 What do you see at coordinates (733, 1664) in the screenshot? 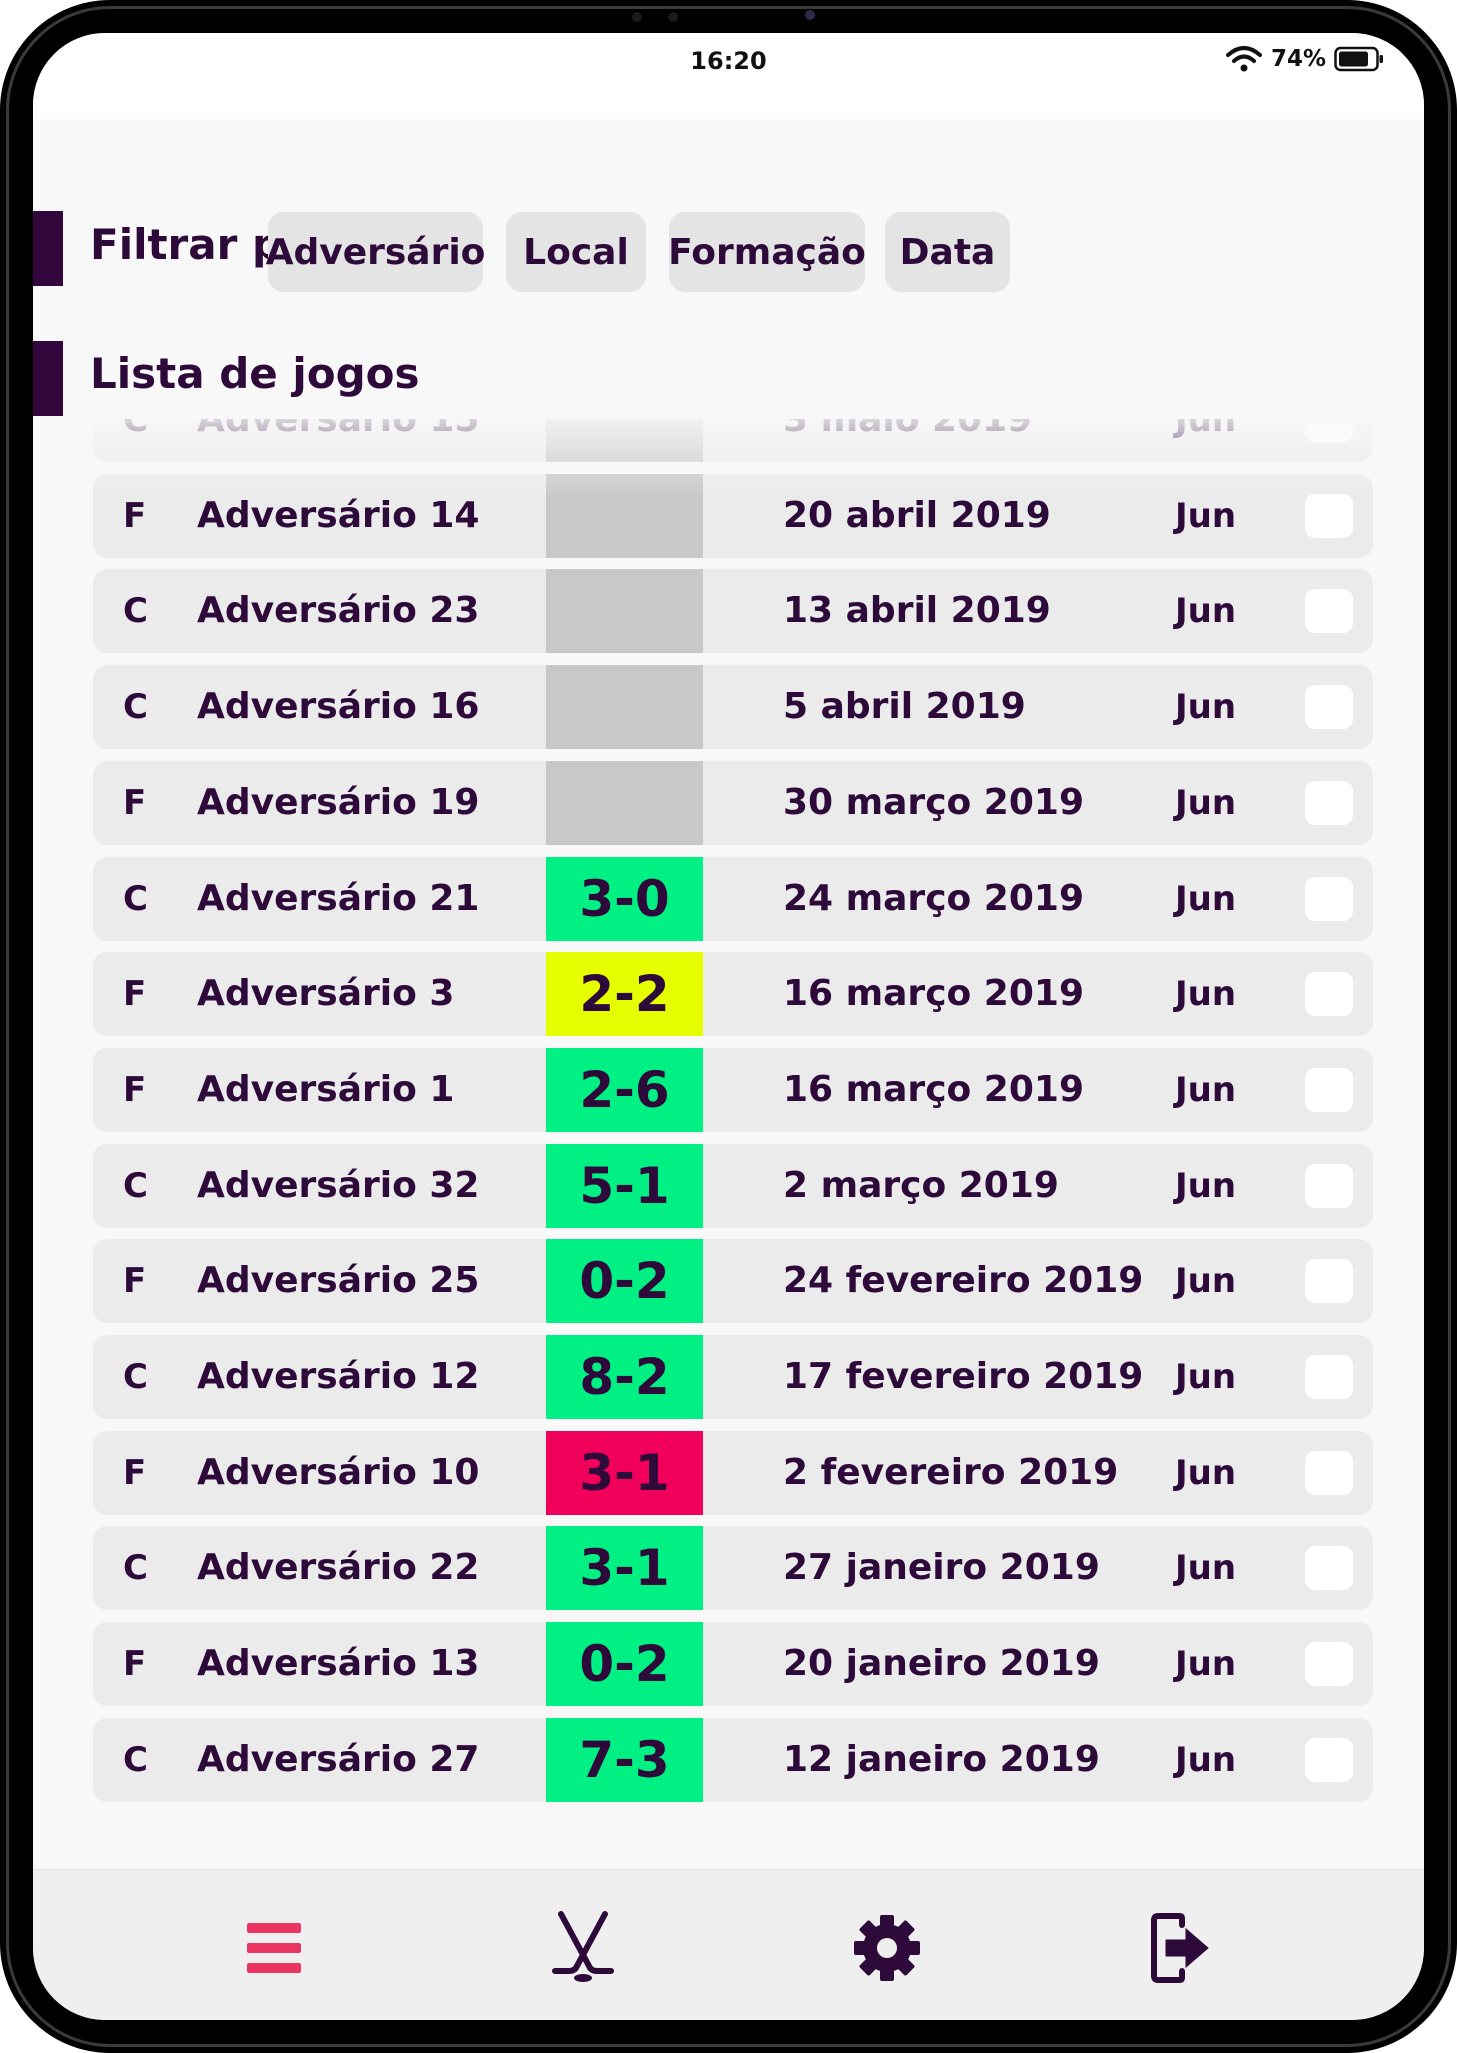
I see `game-row: F Adversário 13 0-2 20 janeiro 2019 Jun` at bounding box center [733, 1664].